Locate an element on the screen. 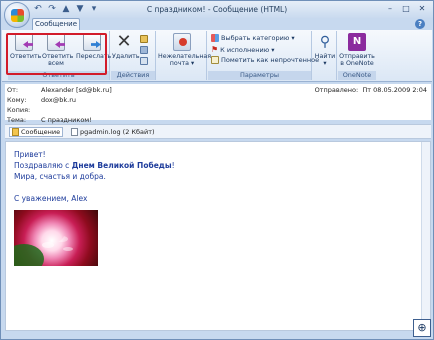 The image size is (434, 340). group-junk: Нежелательная почта ▾ is located at coordinates (184, 55).